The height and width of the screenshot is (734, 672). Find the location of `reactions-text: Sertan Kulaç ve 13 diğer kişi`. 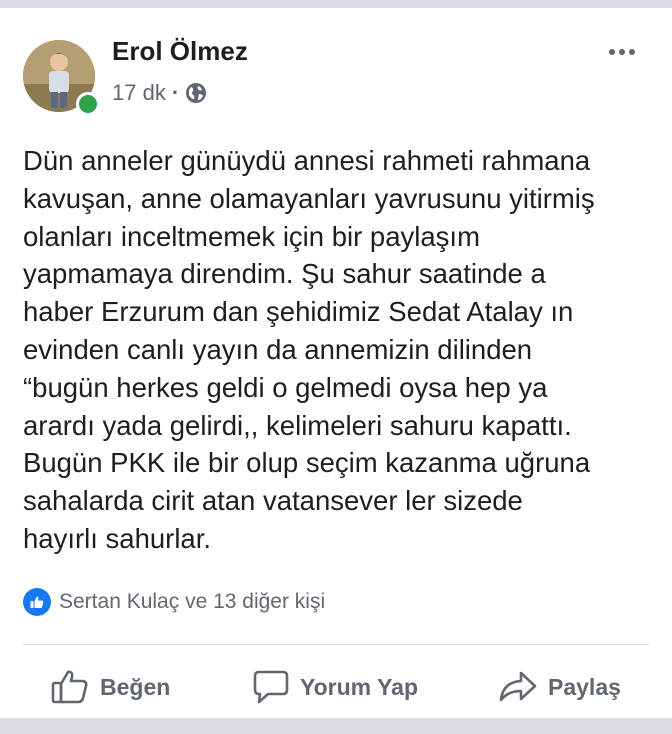

reactions-text: Sertan Kulaç ve 13 diğer kişi is located at coordinates (192, 601).